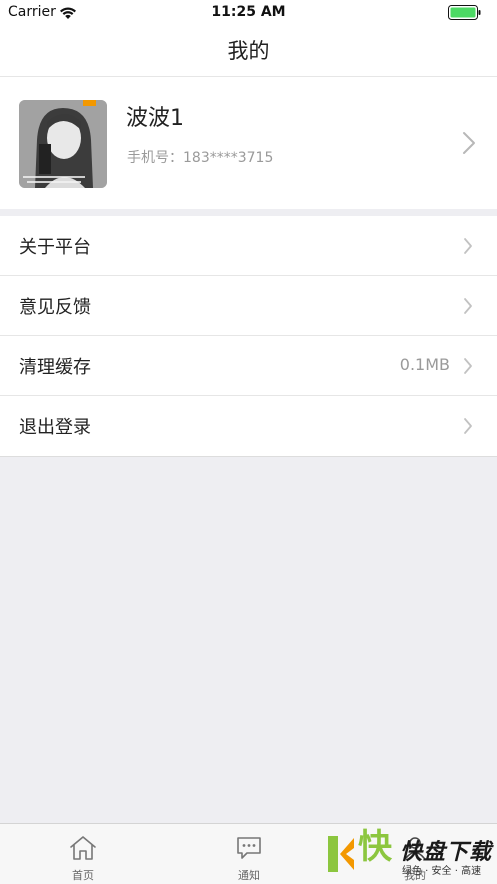 Image resolution: width=497 pixels, height=884 pixels. What do you see at coordinates (83, 850) in the screenshot?
I see `home-icon` at bounding box center [83, 850].